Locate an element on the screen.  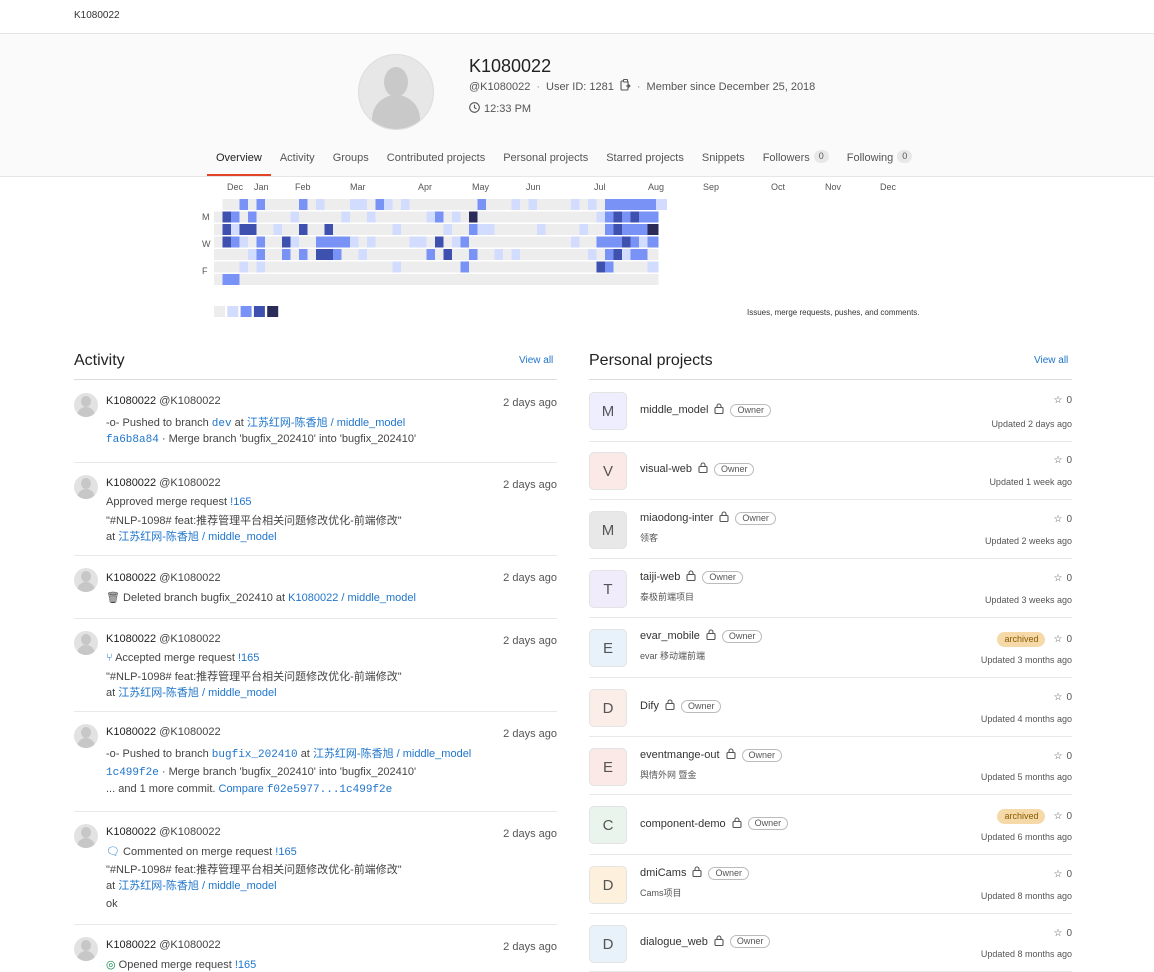
project-link: K1080022 / middle_model is located at coordinates (352, 598).